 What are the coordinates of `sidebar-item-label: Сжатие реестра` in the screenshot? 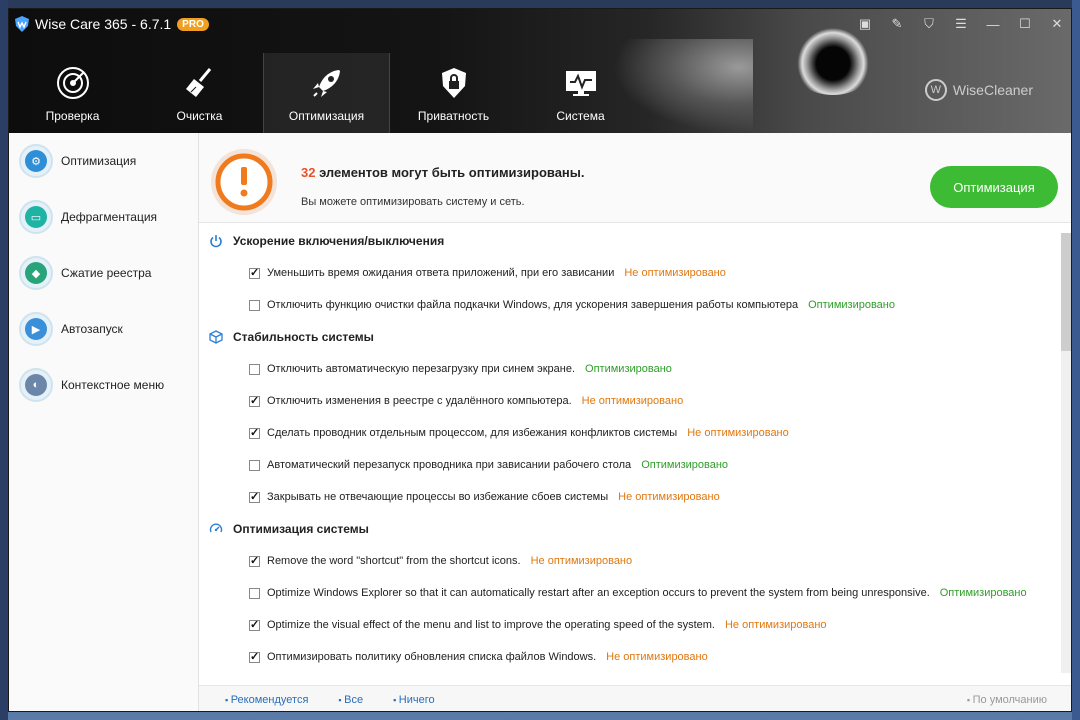 It's located at (106, 273).